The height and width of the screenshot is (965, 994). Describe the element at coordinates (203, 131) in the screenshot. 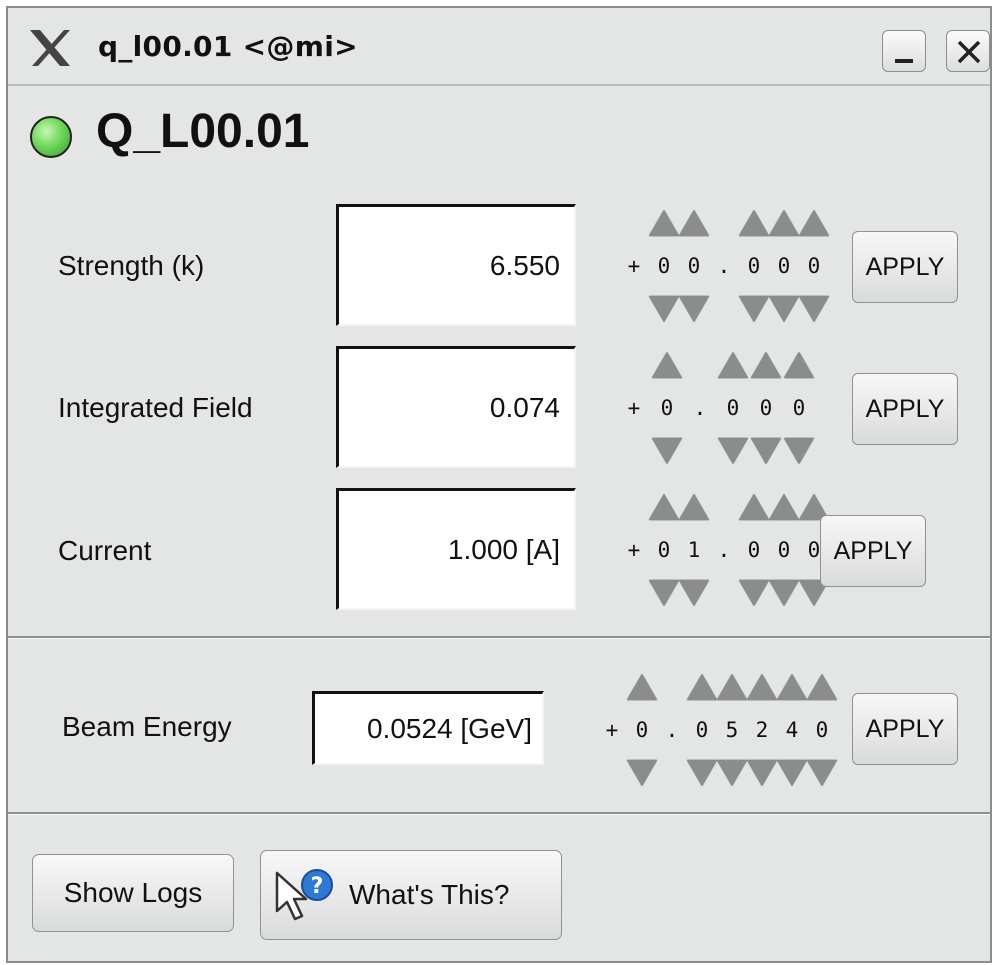

I see `device-name: Q_L00.01` at that location.